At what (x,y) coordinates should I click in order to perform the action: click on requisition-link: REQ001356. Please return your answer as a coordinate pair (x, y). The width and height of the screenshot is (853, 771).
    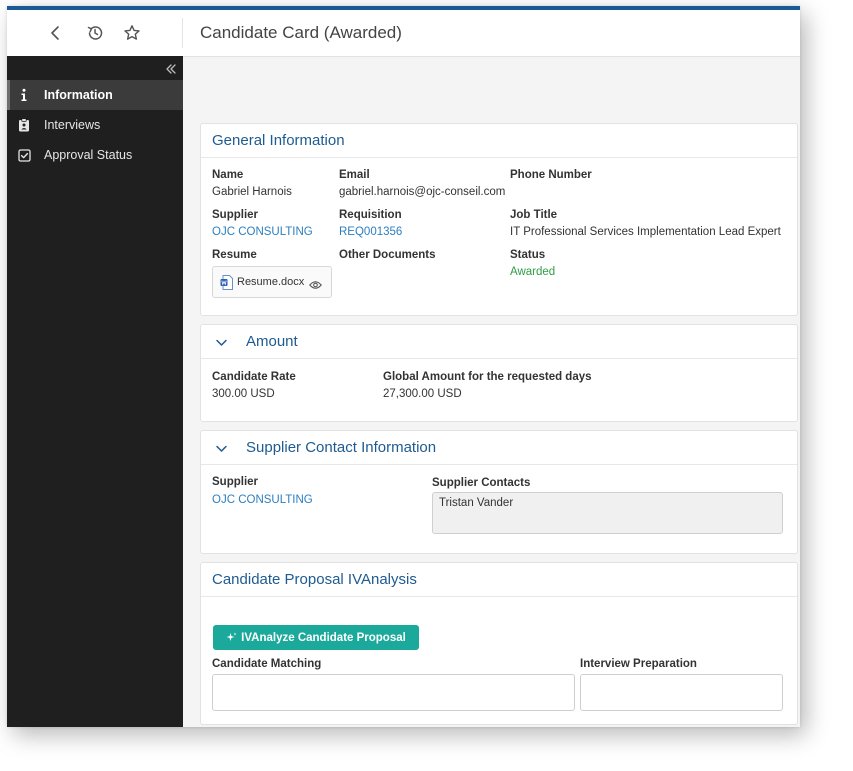
    Looking at the image, I should click on (370, 232).